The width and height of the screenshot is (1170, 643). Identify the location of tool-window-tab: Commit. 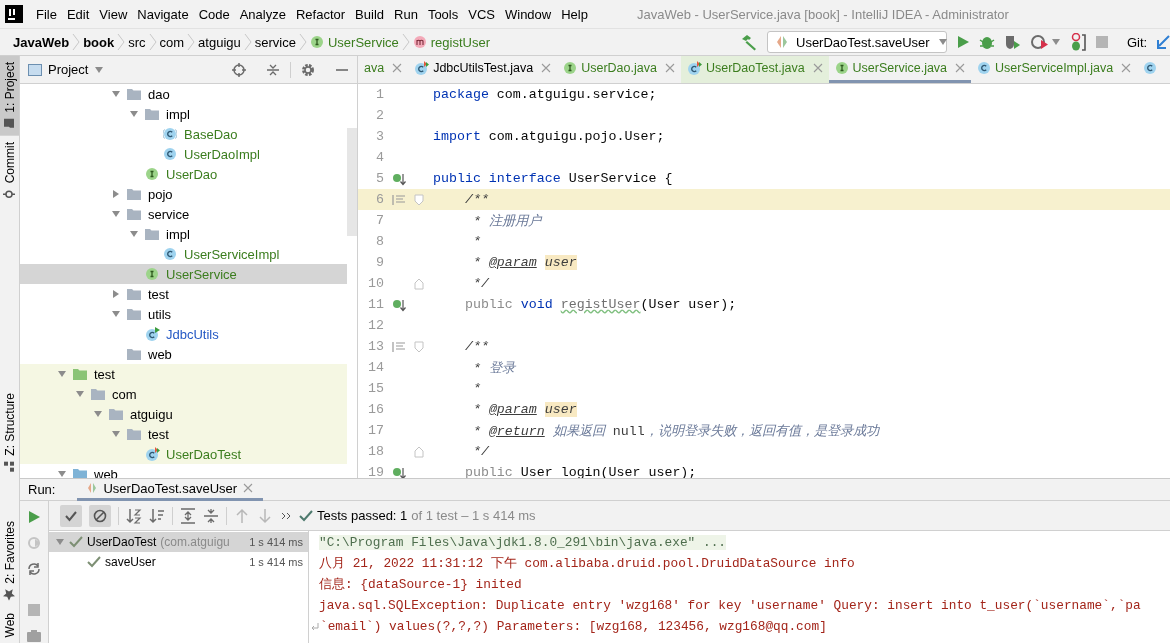
(9, 171).